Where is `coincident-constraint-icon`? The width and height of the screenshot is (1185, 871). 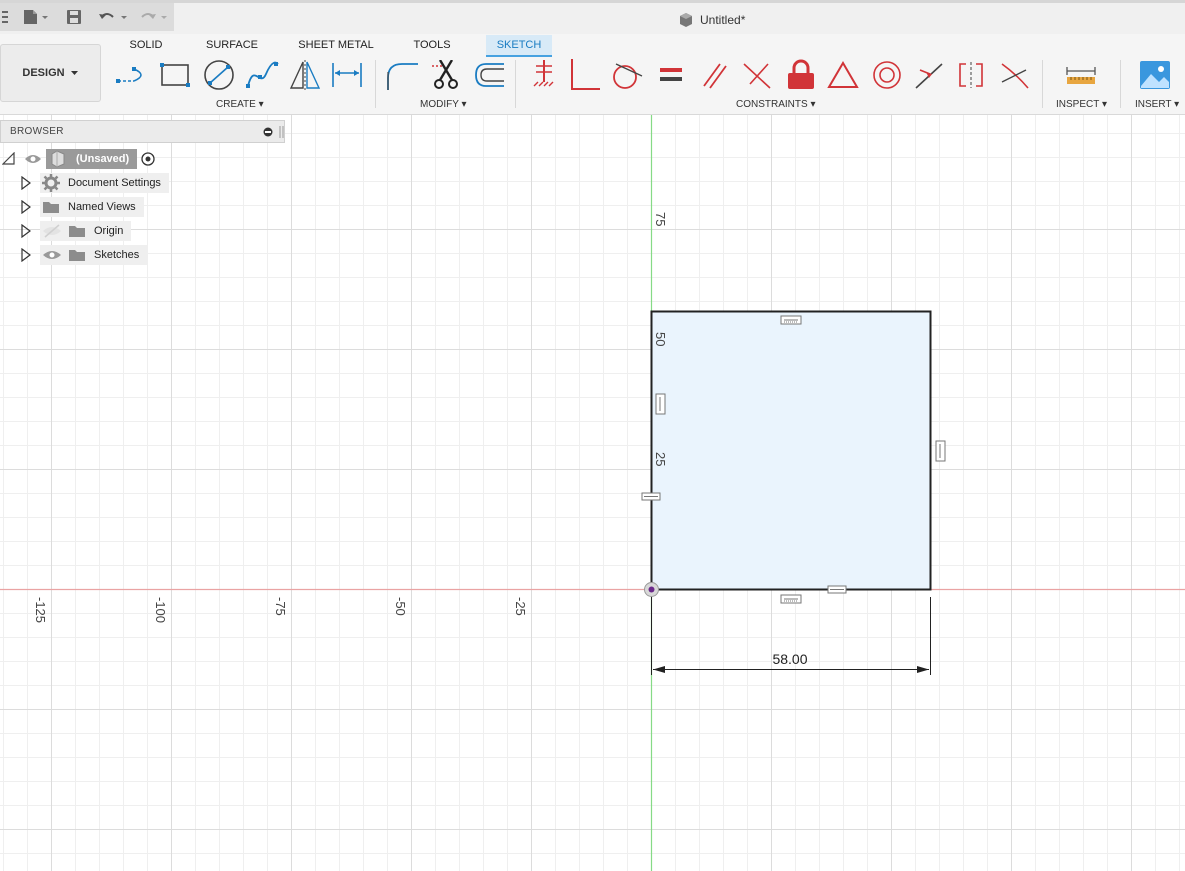 coincident-constraint-icon is located at coordinates (585, 75).